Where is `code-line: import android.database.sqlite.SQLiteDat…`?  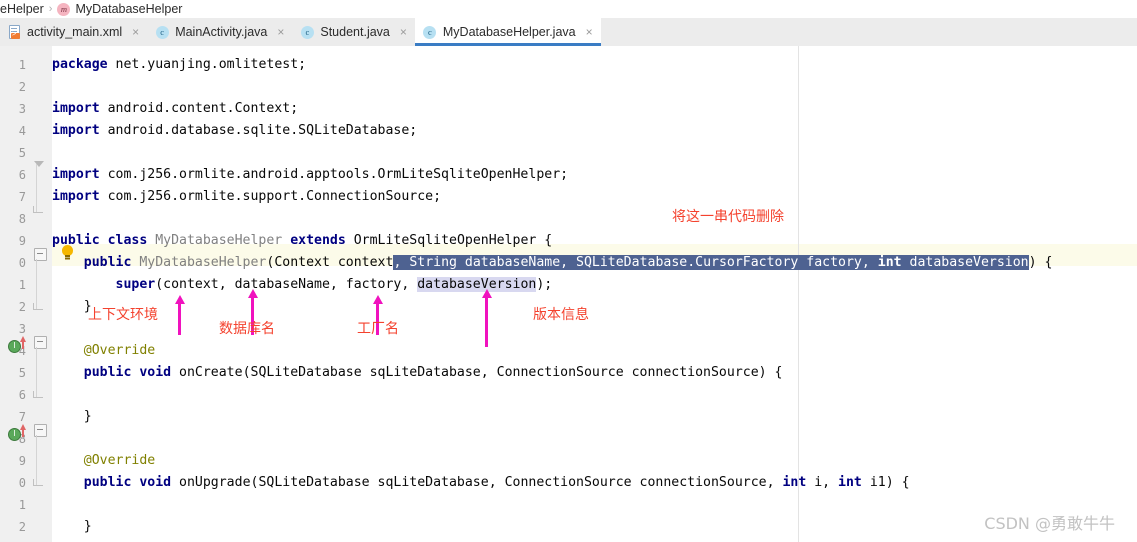 code-line: import android.database.sqlite.SQLiteDat… is located at coordinates (568, 131).